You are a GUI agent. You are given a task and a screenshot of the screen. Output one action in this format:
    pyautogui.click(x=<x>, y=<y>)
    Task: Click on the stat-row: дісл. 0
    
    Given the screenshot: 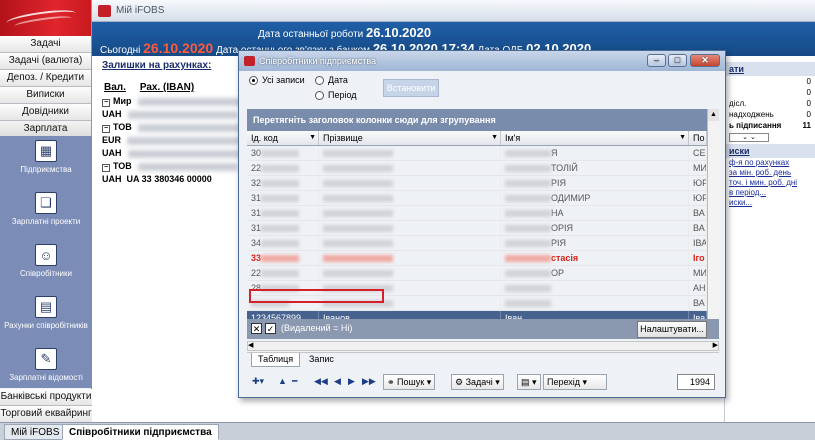 What is the action you would take?
    pyautogui.click(x=770, y=103)
    